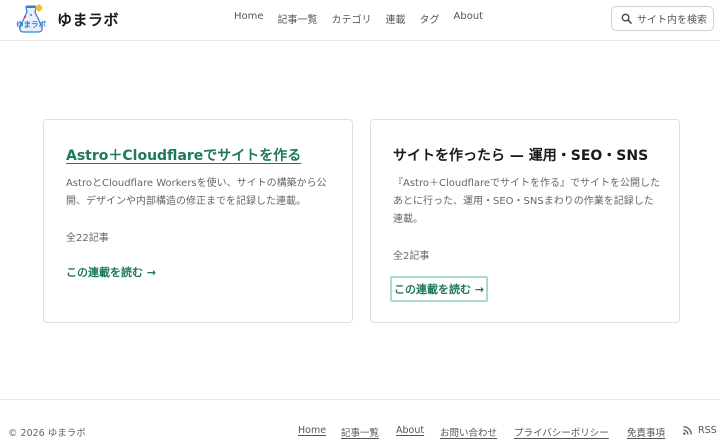  Describe the element at coordinates (360, 432) in the screenshot. I see `footer-link-articles: 記事一覧` at that location.